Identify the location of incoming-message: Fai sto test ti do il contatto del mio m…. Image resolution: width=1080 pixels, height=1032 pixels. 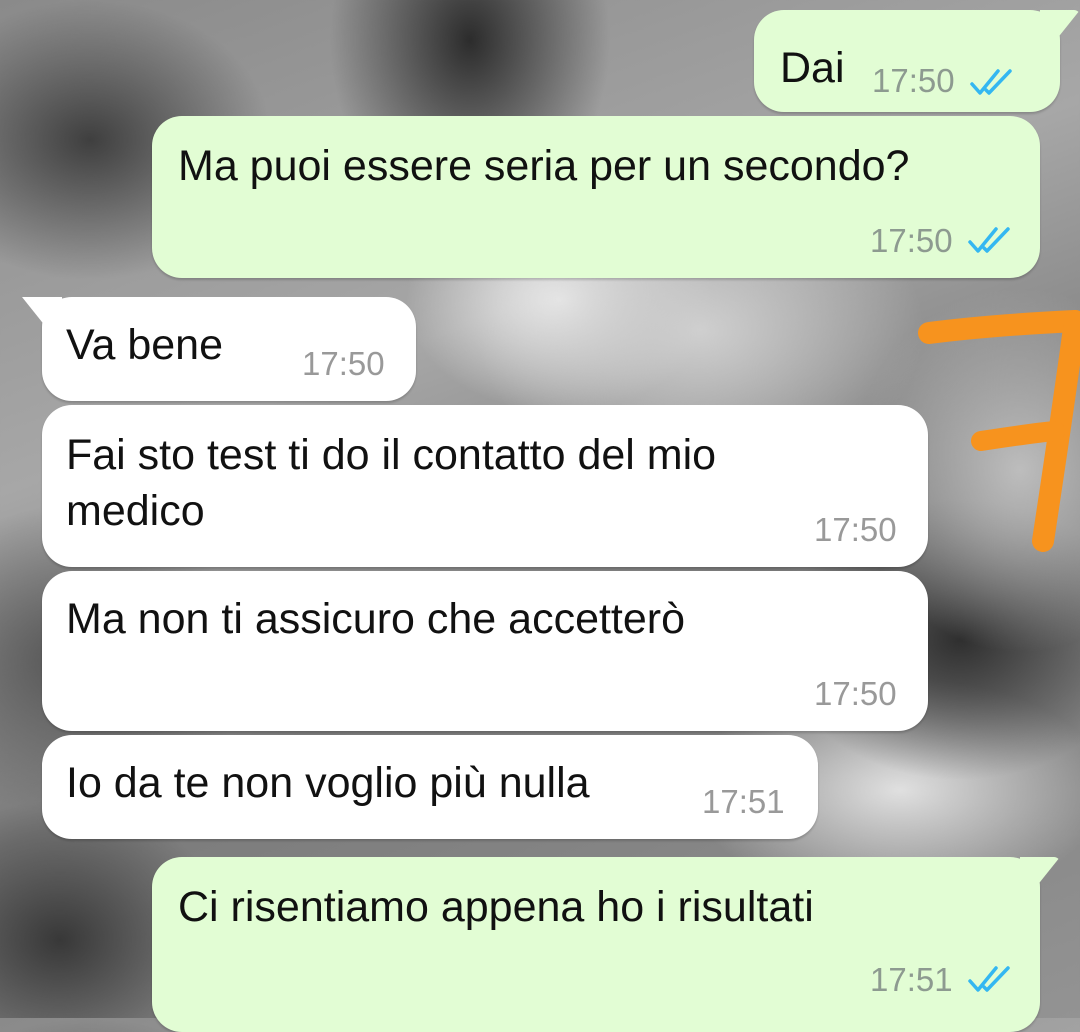
(485, 486).